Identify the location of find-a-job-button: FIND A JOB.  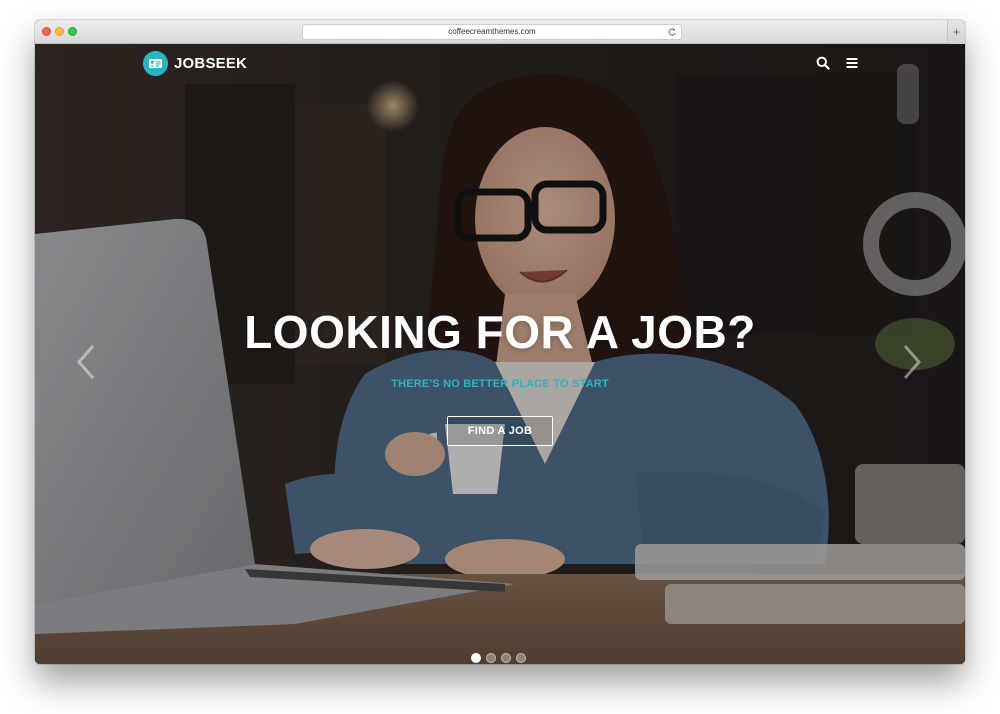
(500, 431).